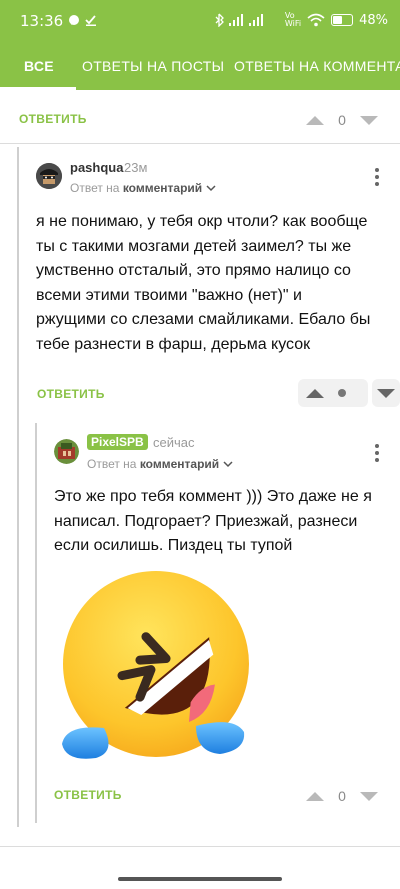 The height and width of the screenshot is (889, 400). I want to click on vote-hidden-dot, so click(342, 393).